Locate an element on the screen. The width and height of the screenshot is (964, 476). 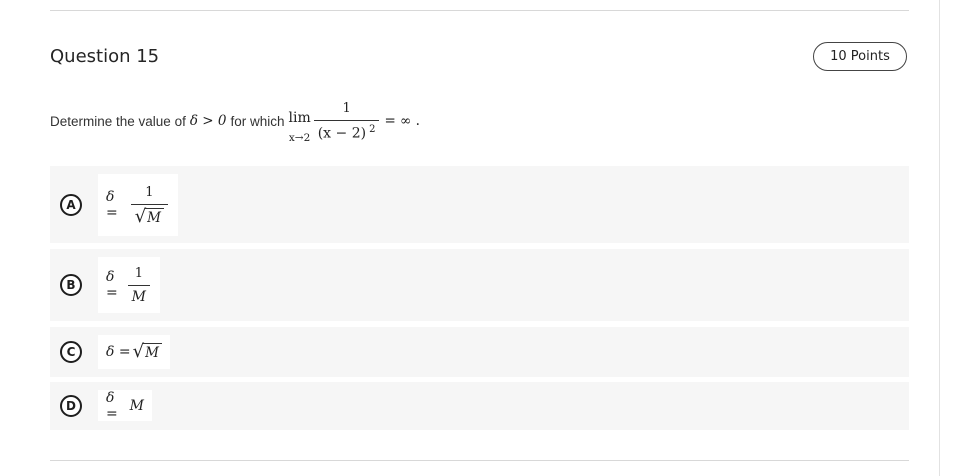
option-d-lhs: δ = is located at coordinates (112, 405).